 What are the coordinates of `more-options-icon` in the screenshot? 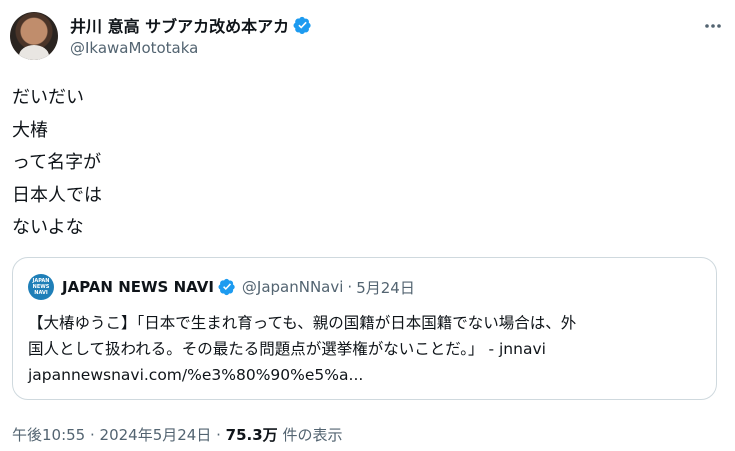 It's located at (713, 26).